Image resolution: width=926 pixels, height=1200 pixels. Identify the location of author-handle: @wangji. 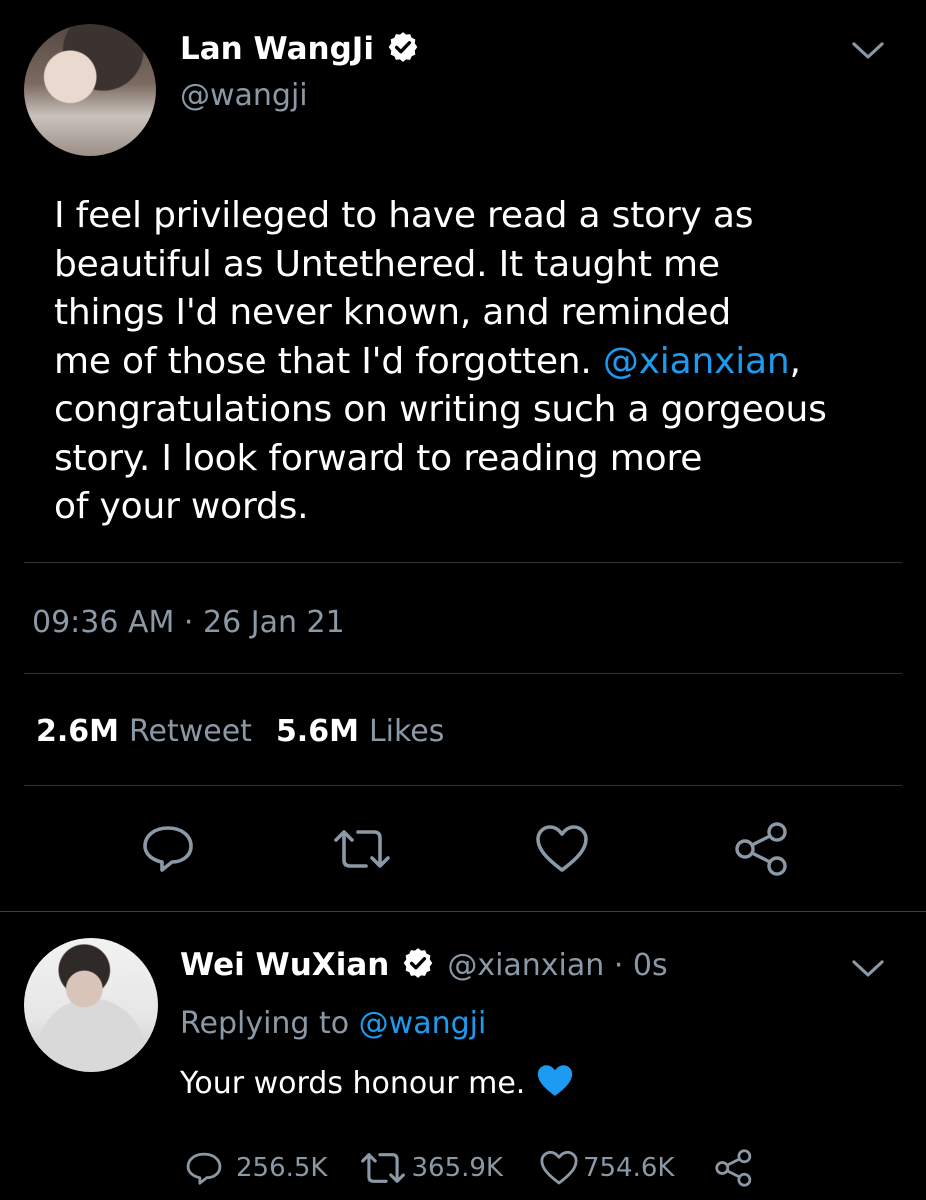
(244, 96).